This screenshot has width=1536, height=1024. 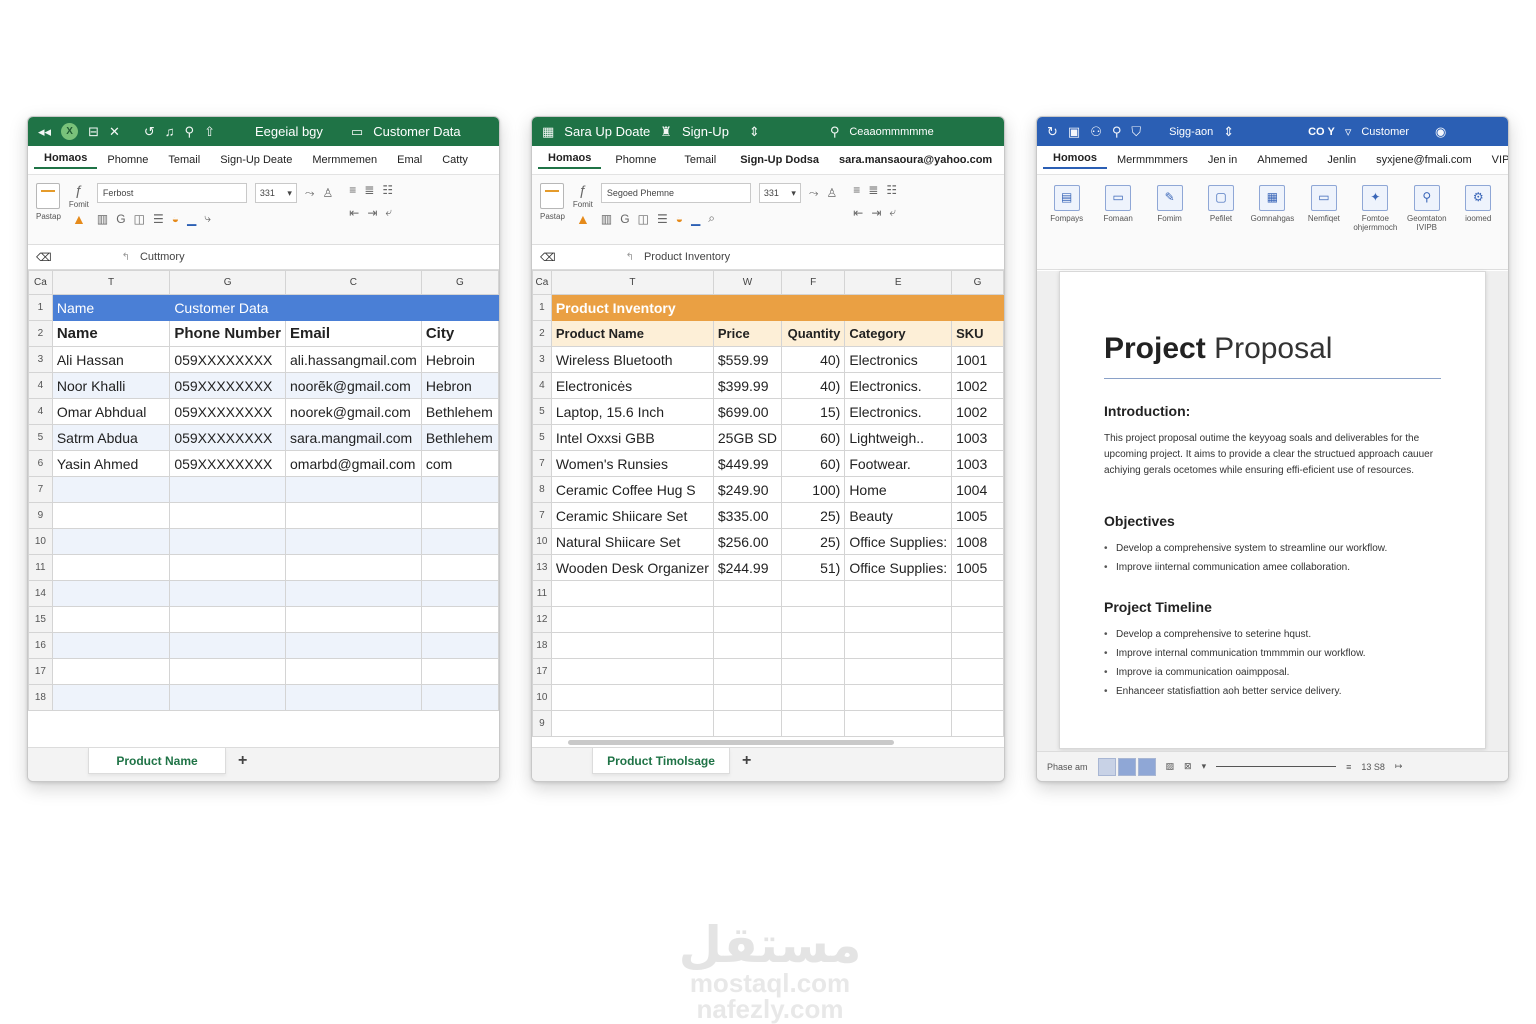 What do you see at coordinates (184, 160) in the screenshot?
I see `menu-item: Temail` at bounding box center [184, 160].